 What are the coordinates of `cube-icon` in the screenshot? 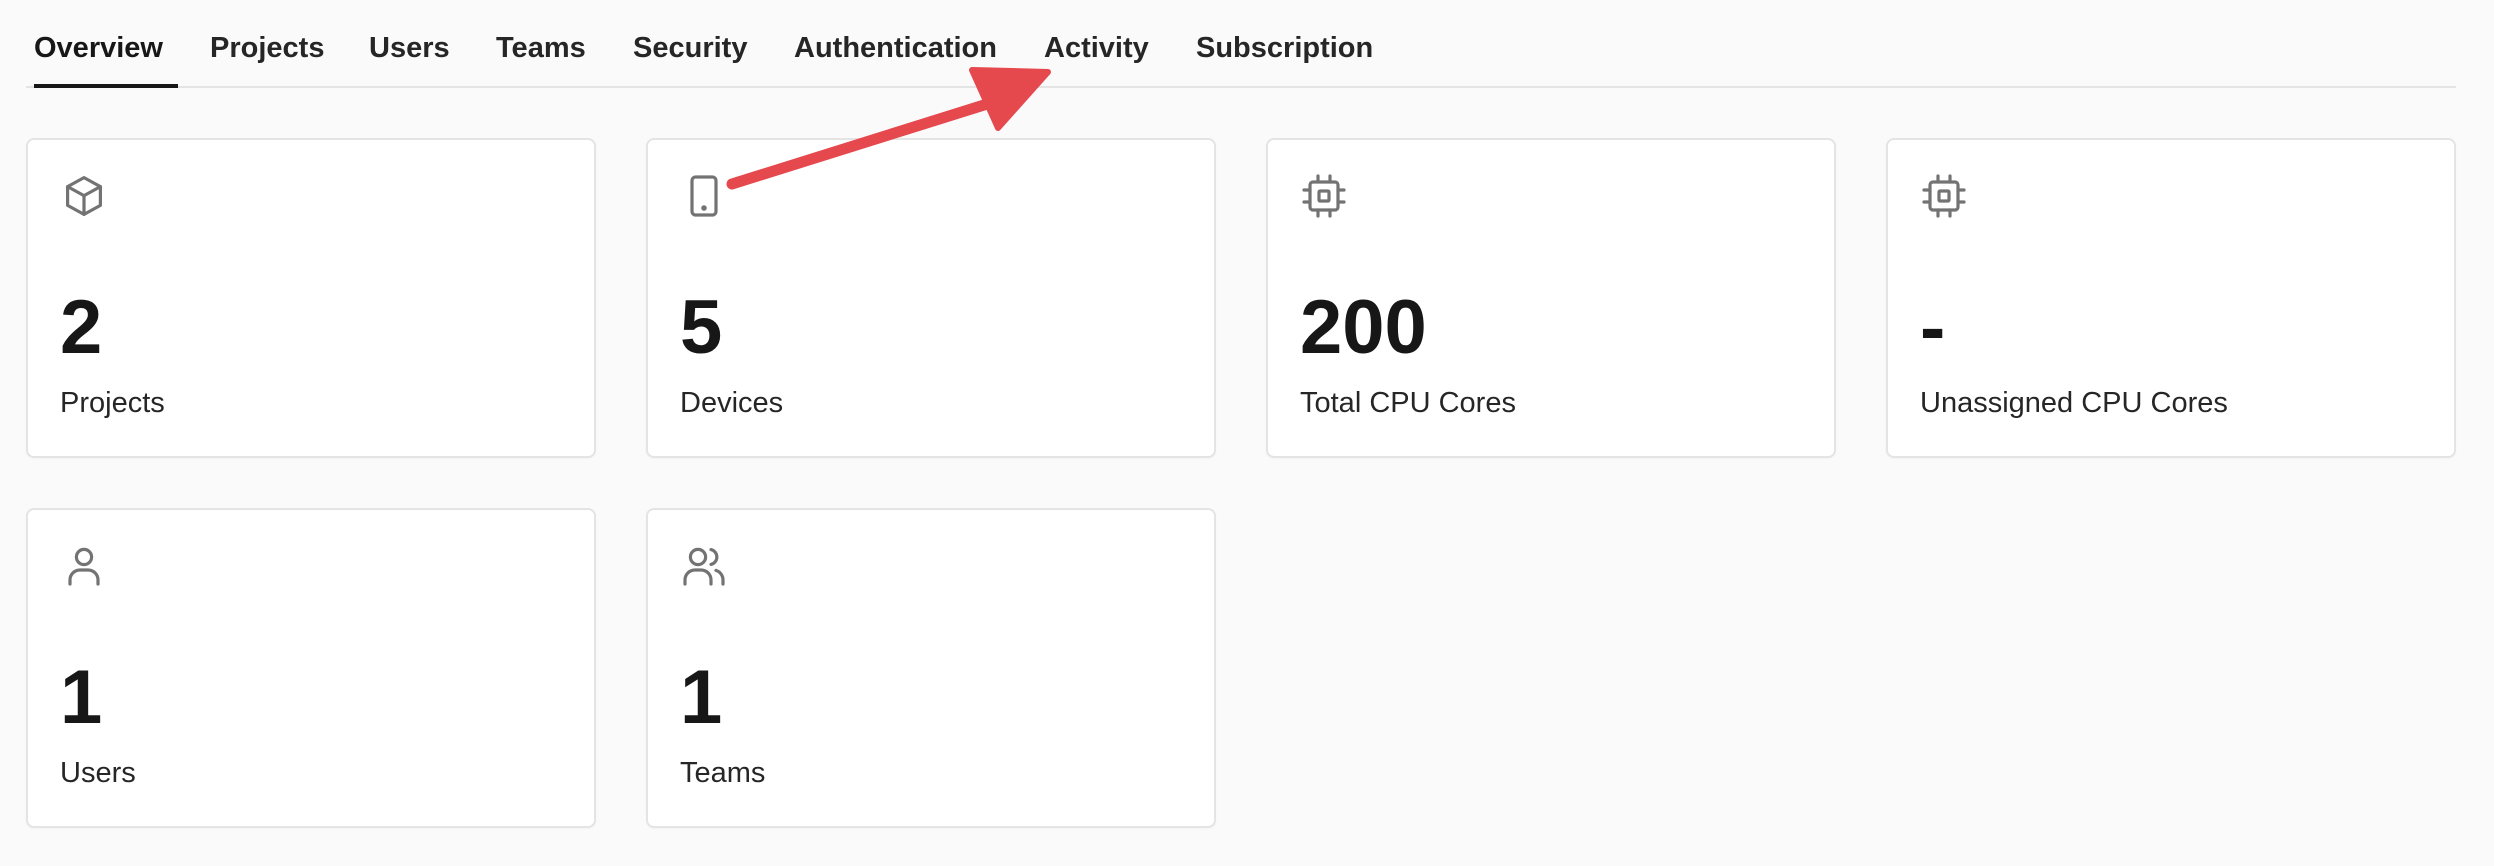 It's located at (84, 196).